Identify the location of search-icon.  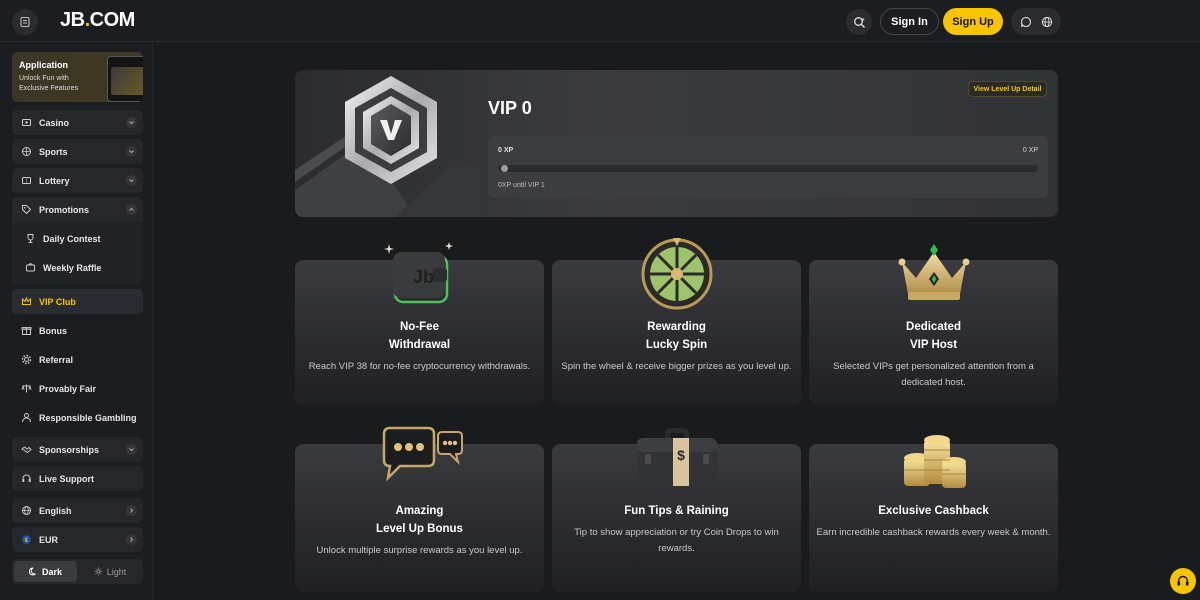
(859, 22).